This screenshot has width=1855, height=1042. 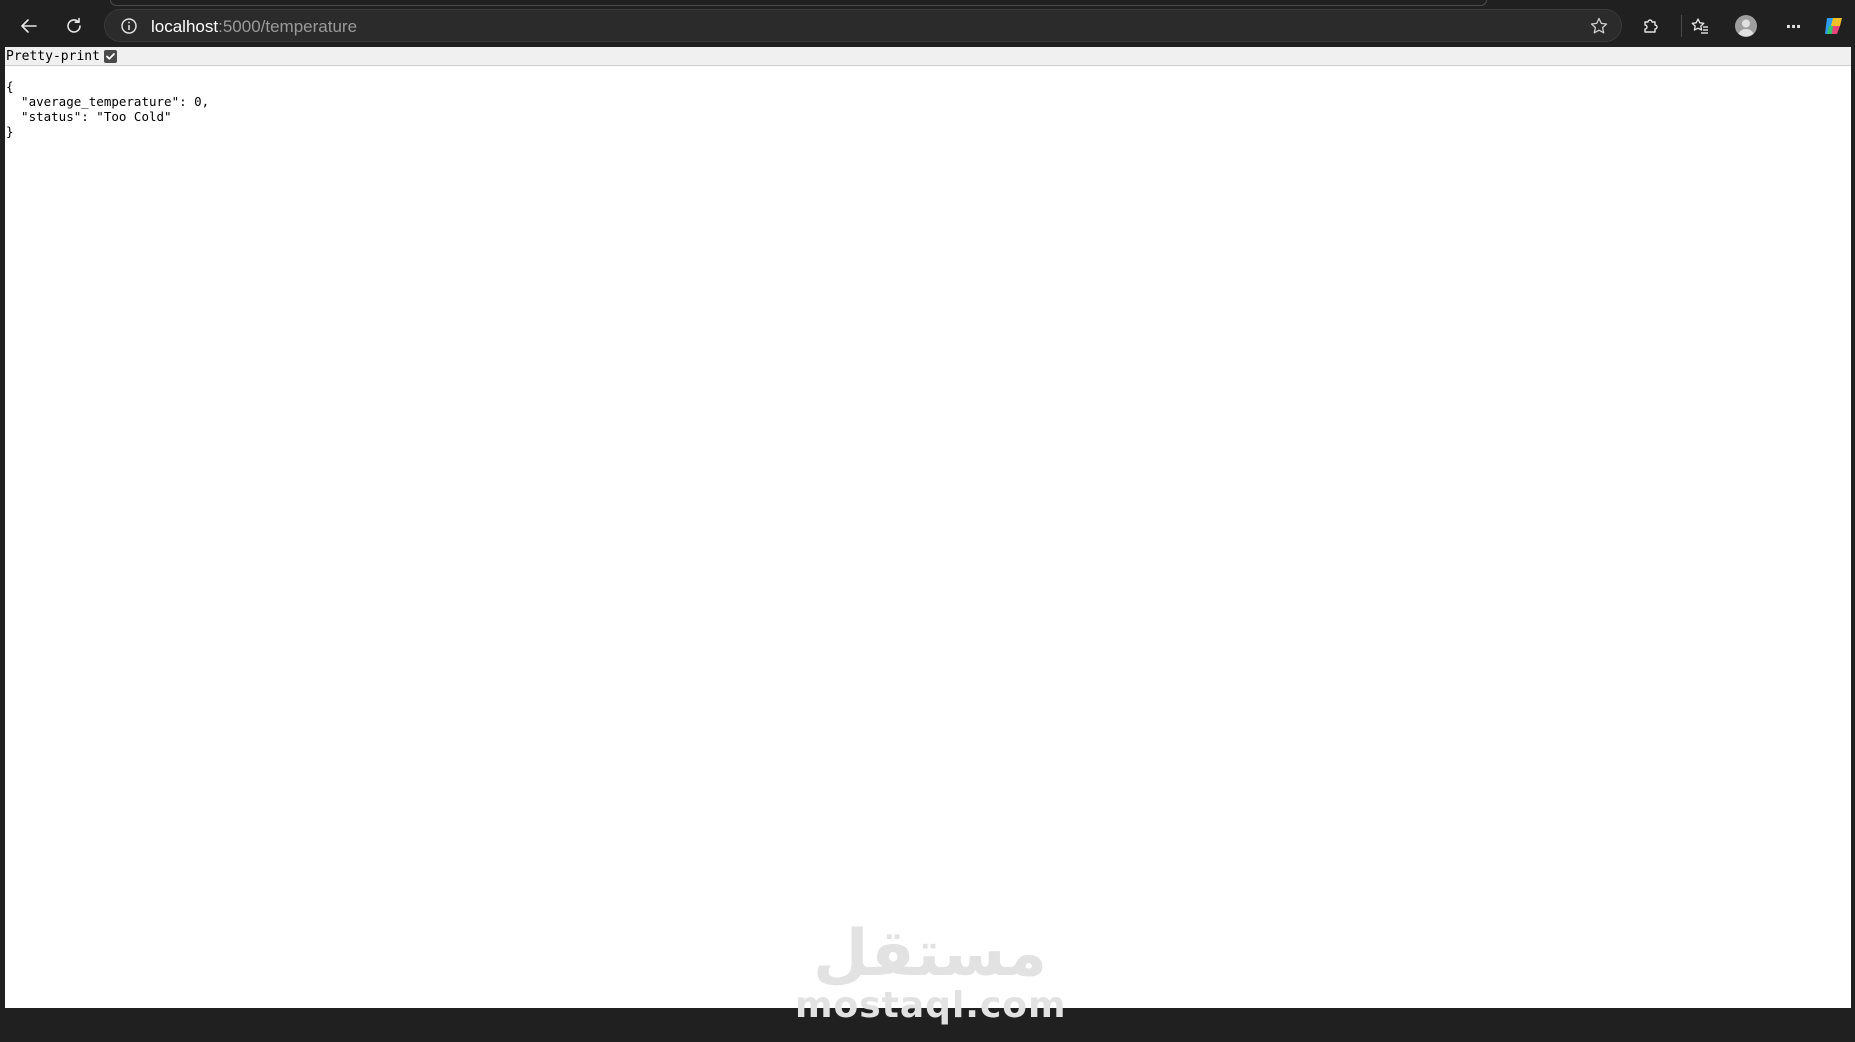 What do you see at coordinates (288, 26) in the screenshot?
I see `url-path: :5000/temperature` at bounding box center [288, 26].